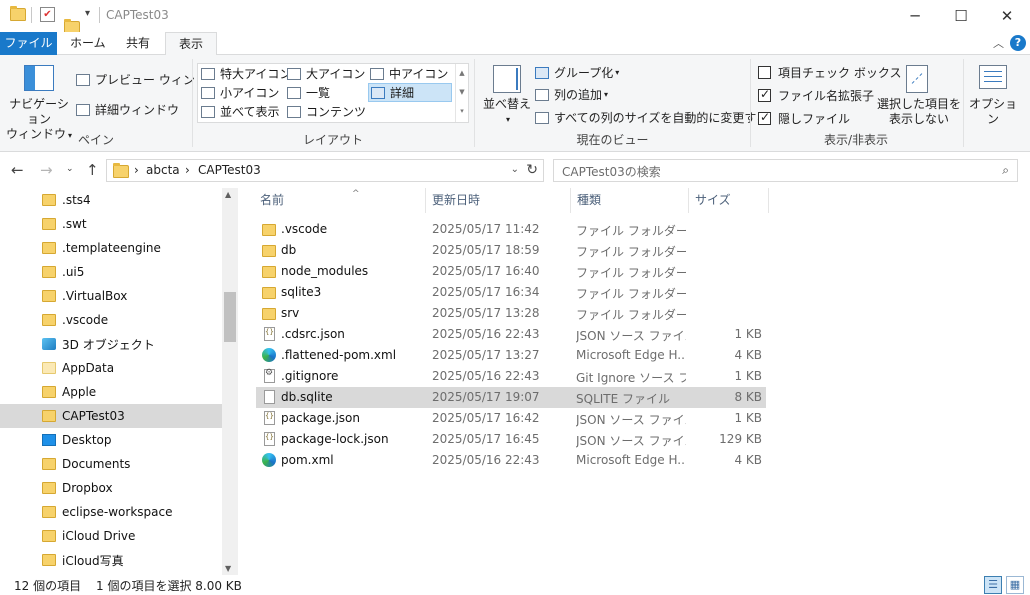 The width and height of the screenshot is (1030, 595). Describe the element at coordinates (111, 296) in the screenshot. I see `nav-item-virtualbox: .VirtualBox` at that location.